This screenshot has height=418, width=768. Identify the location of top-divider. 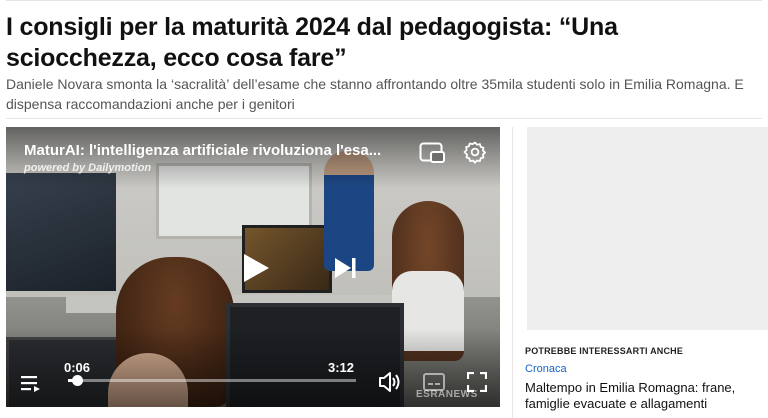
(384, 0).